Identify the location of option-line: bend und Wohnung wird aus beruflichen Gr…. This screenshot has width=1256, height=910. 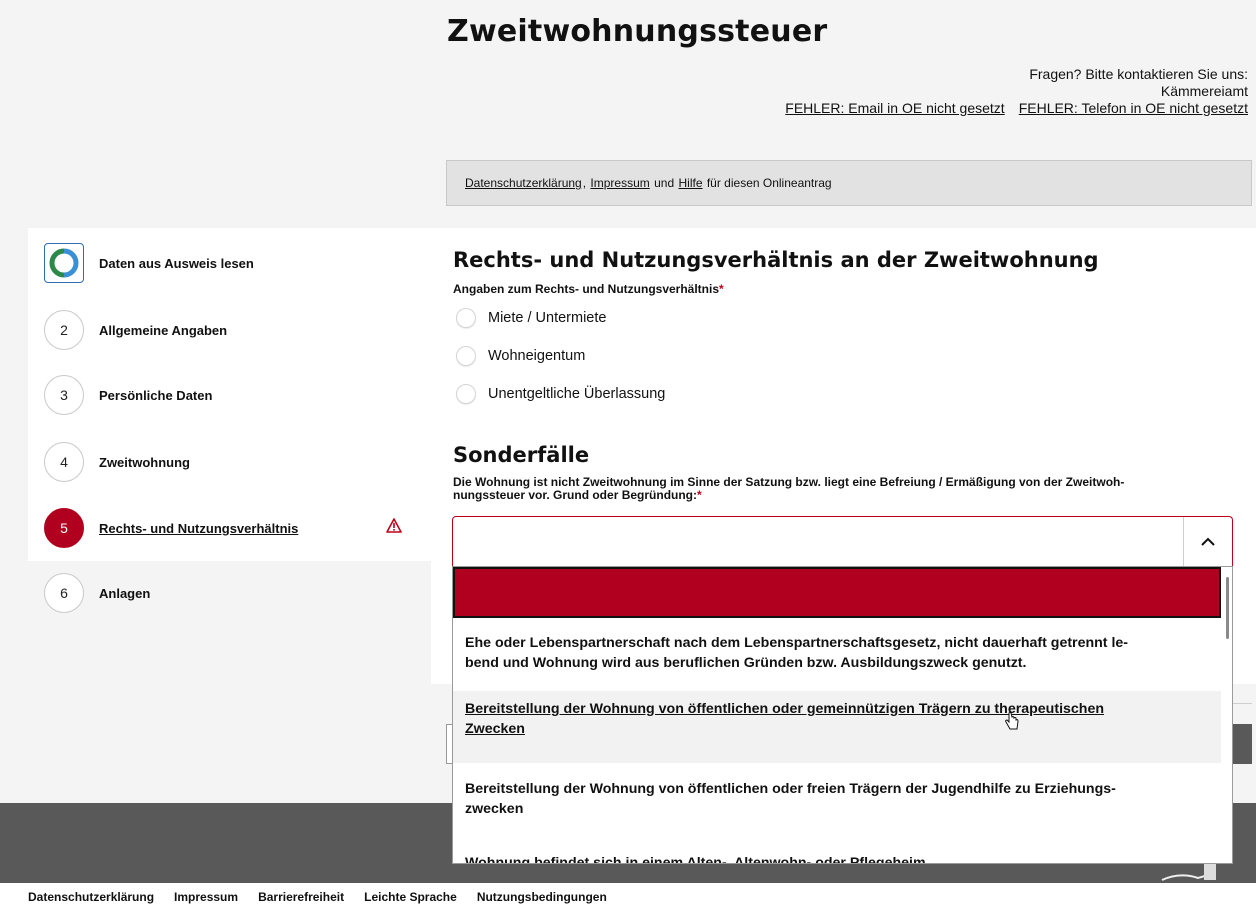
(746, 663).